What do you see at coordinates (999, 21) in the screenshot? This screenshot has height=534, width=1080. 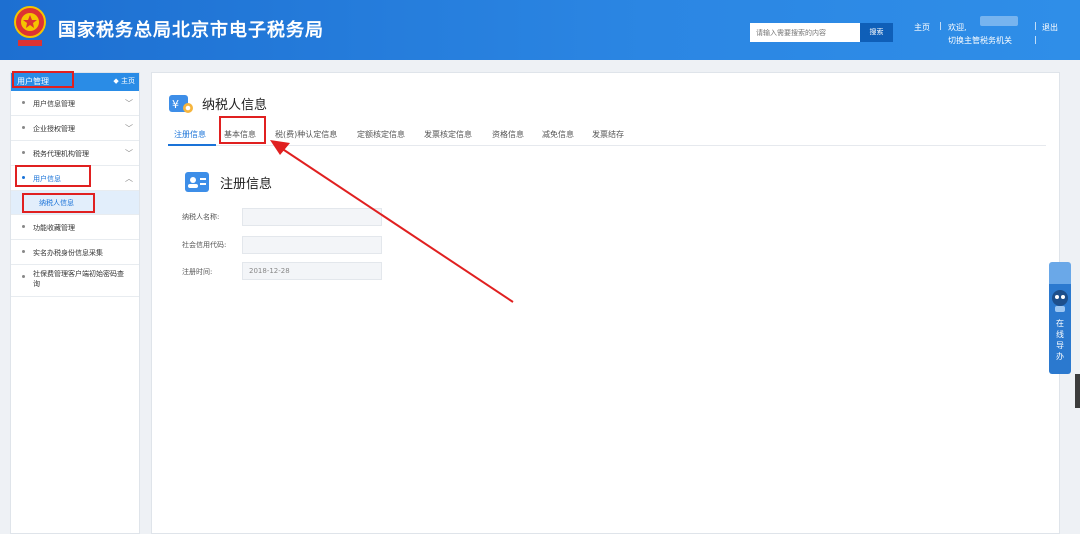 I see `username-blurred` at bounding box center [999, 21].